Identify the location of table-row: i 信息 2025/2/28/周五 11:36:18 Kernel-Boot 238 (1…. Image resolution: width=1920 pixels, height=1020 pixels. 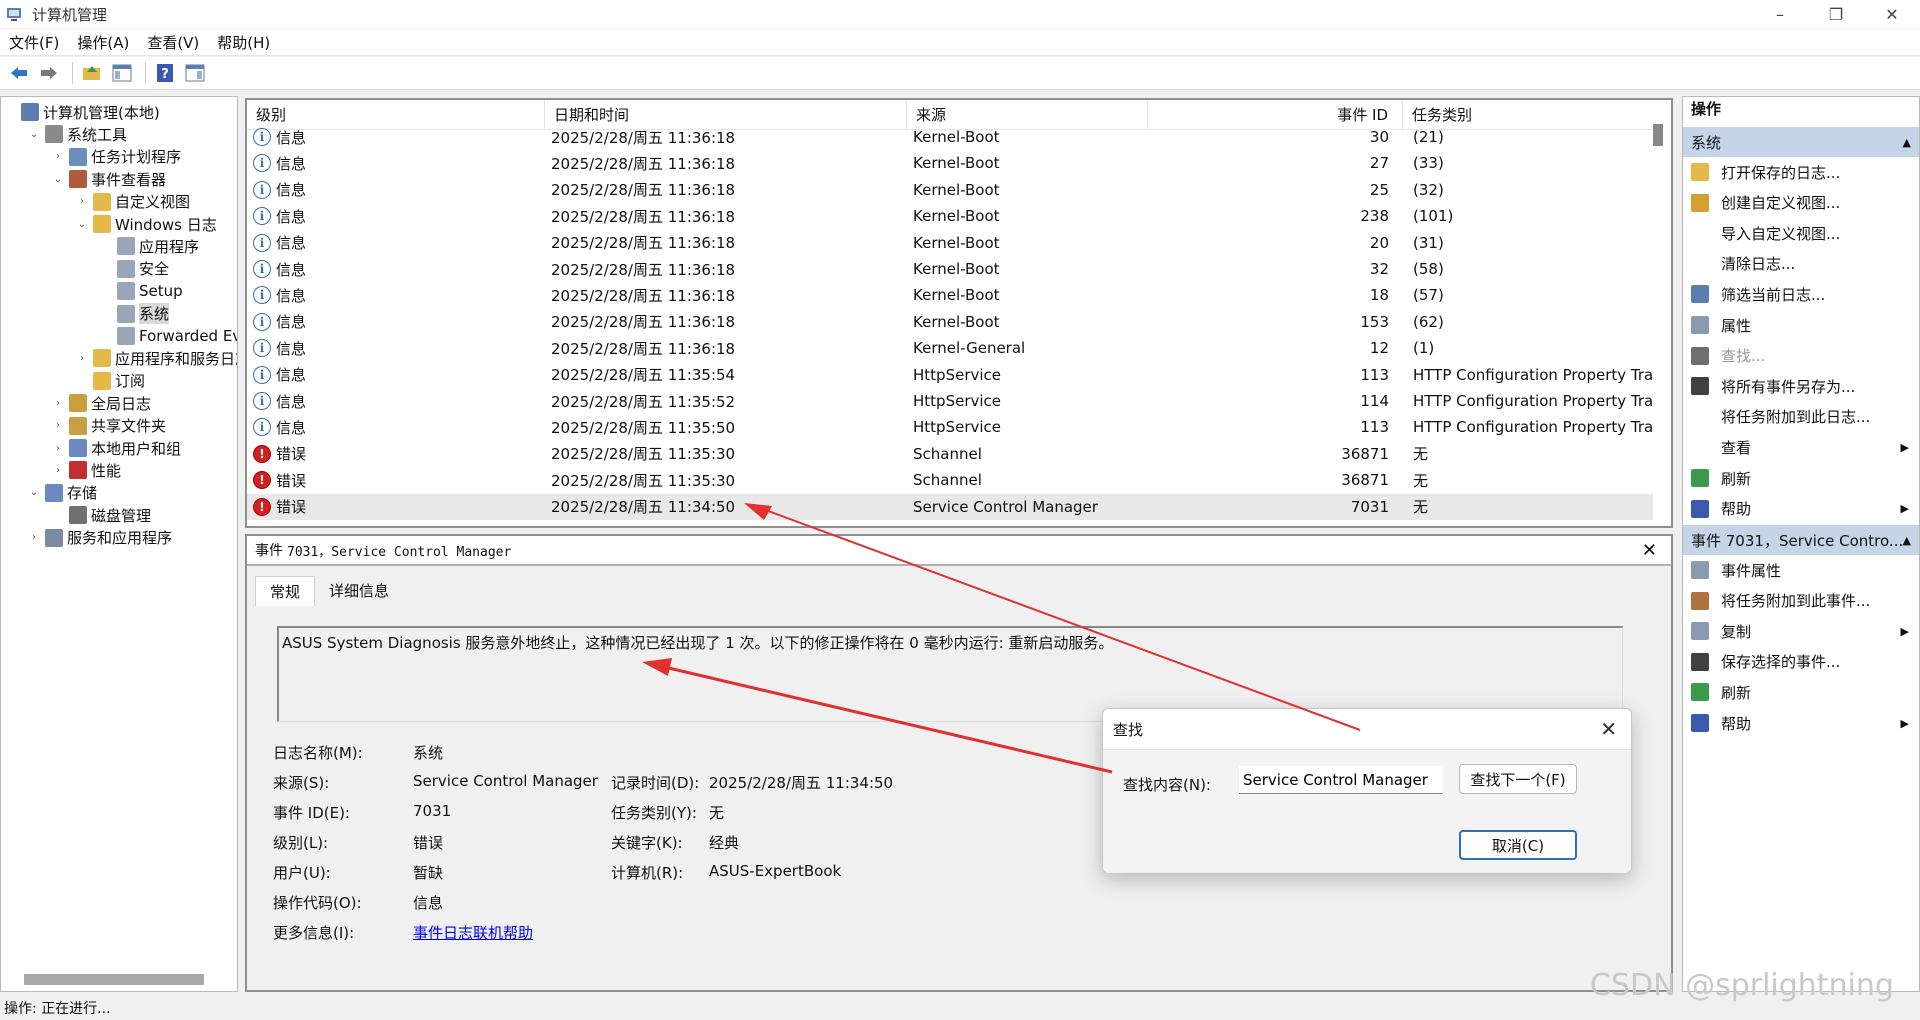
(950, 216).